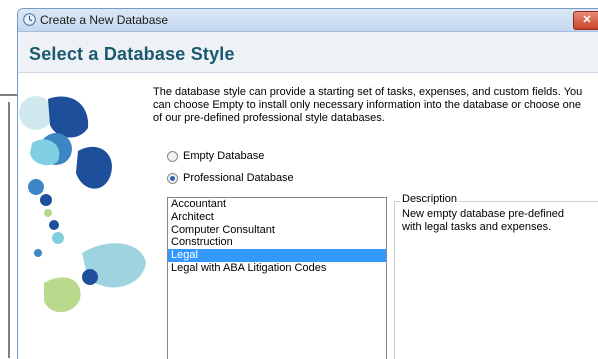  What do you see at coordinates (104, 20) in the screenshot?
I see `window-title: Create a New Database` at bounding box center [104, 20].